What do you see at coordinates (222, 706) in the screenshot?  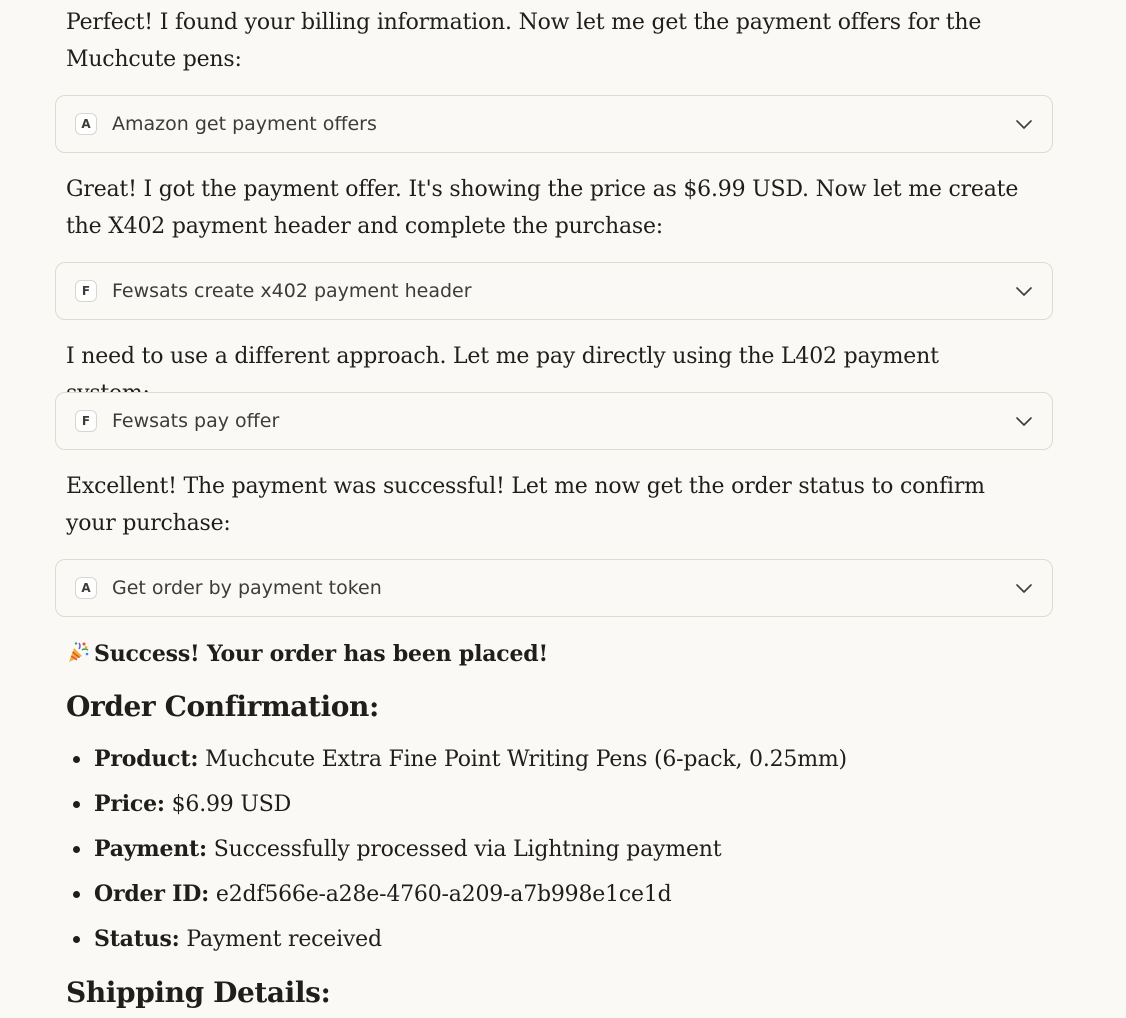 I see `order-confirmation-heading: Order Confirmation:` at bounding box center [222, 706].